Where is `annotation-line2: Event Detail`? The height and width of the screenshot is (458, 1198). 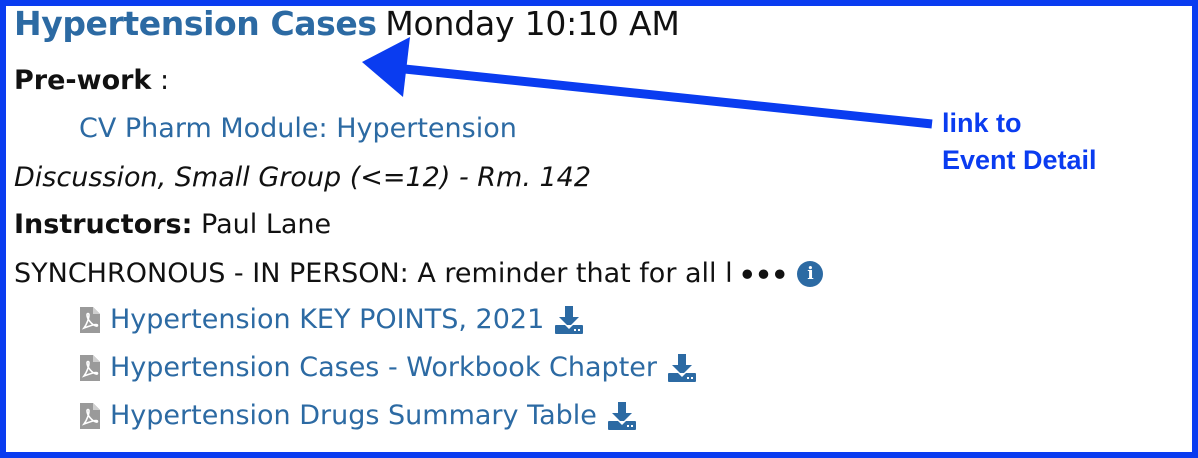
annotation-line2: Event Detail is located at coordinates (1019, 160).